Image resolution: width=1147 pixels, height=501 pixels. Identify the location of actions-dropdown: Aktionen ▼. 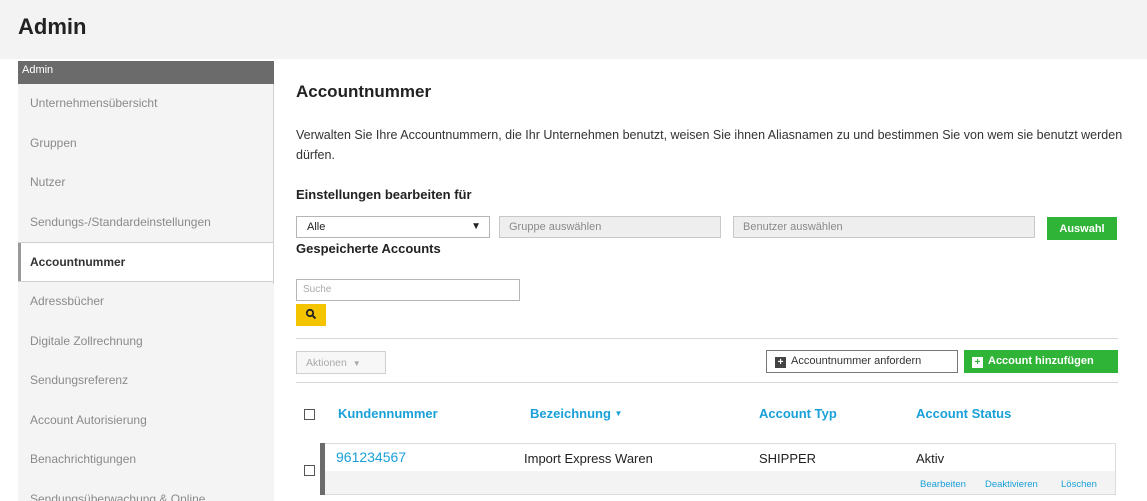
(341, 362).